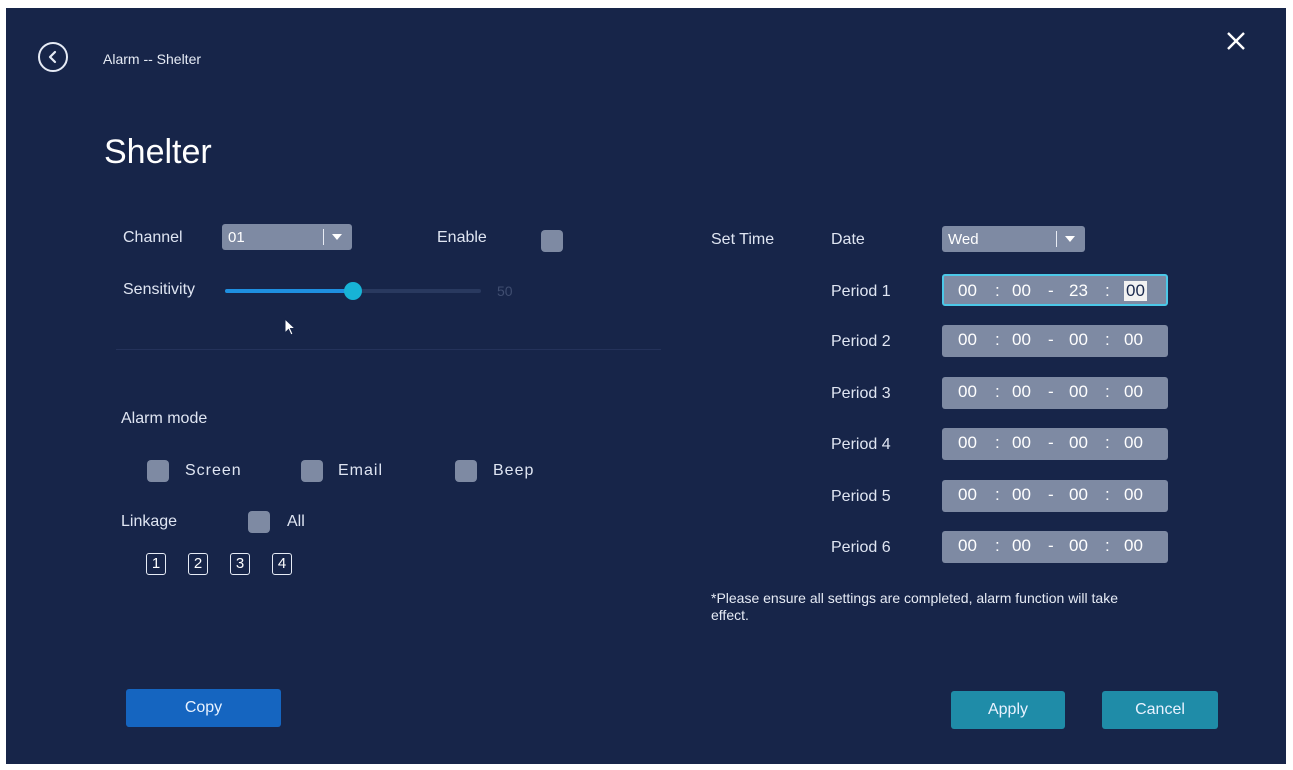 The image size is (1293, 770). I want to click on close-button, so click(1236, 41).